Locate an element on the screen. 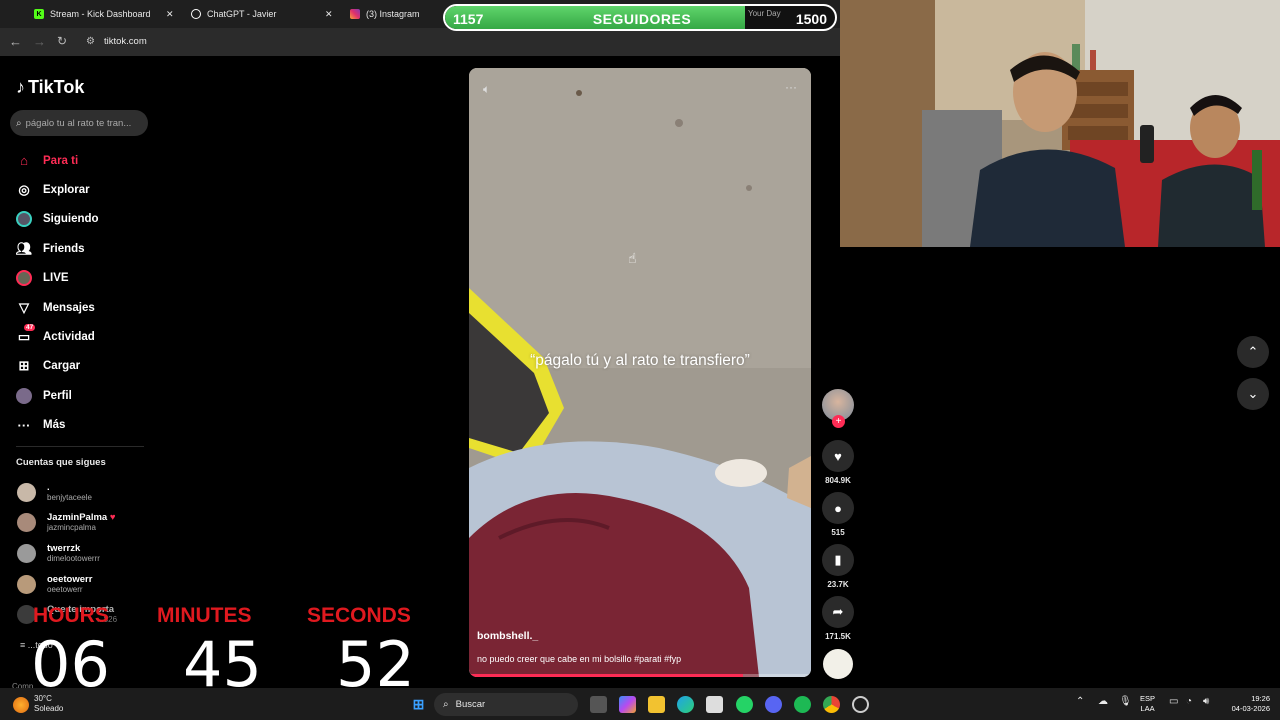 The image size is (1280, 720). upload-icon: ⊞ is located at coordinates (24, 366).